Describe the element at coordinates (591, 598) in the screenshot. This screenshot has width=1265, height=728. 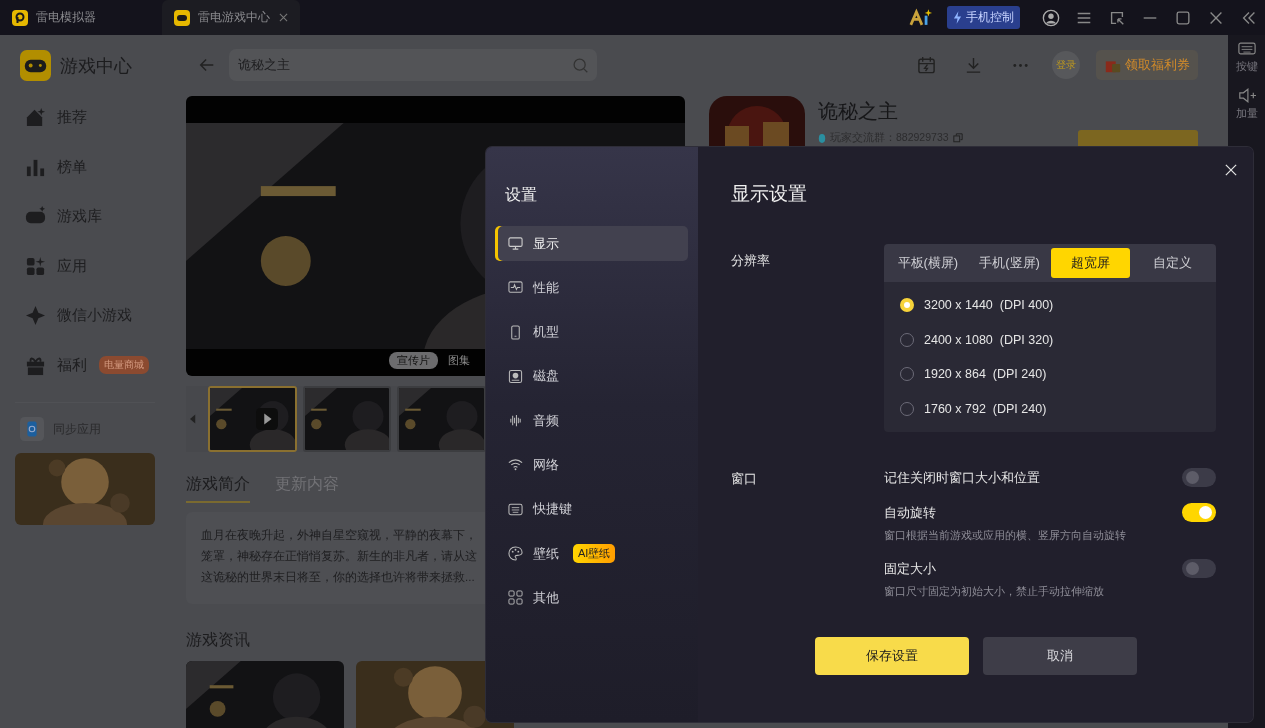
I see `settings-nav-item: 其他` at that location.